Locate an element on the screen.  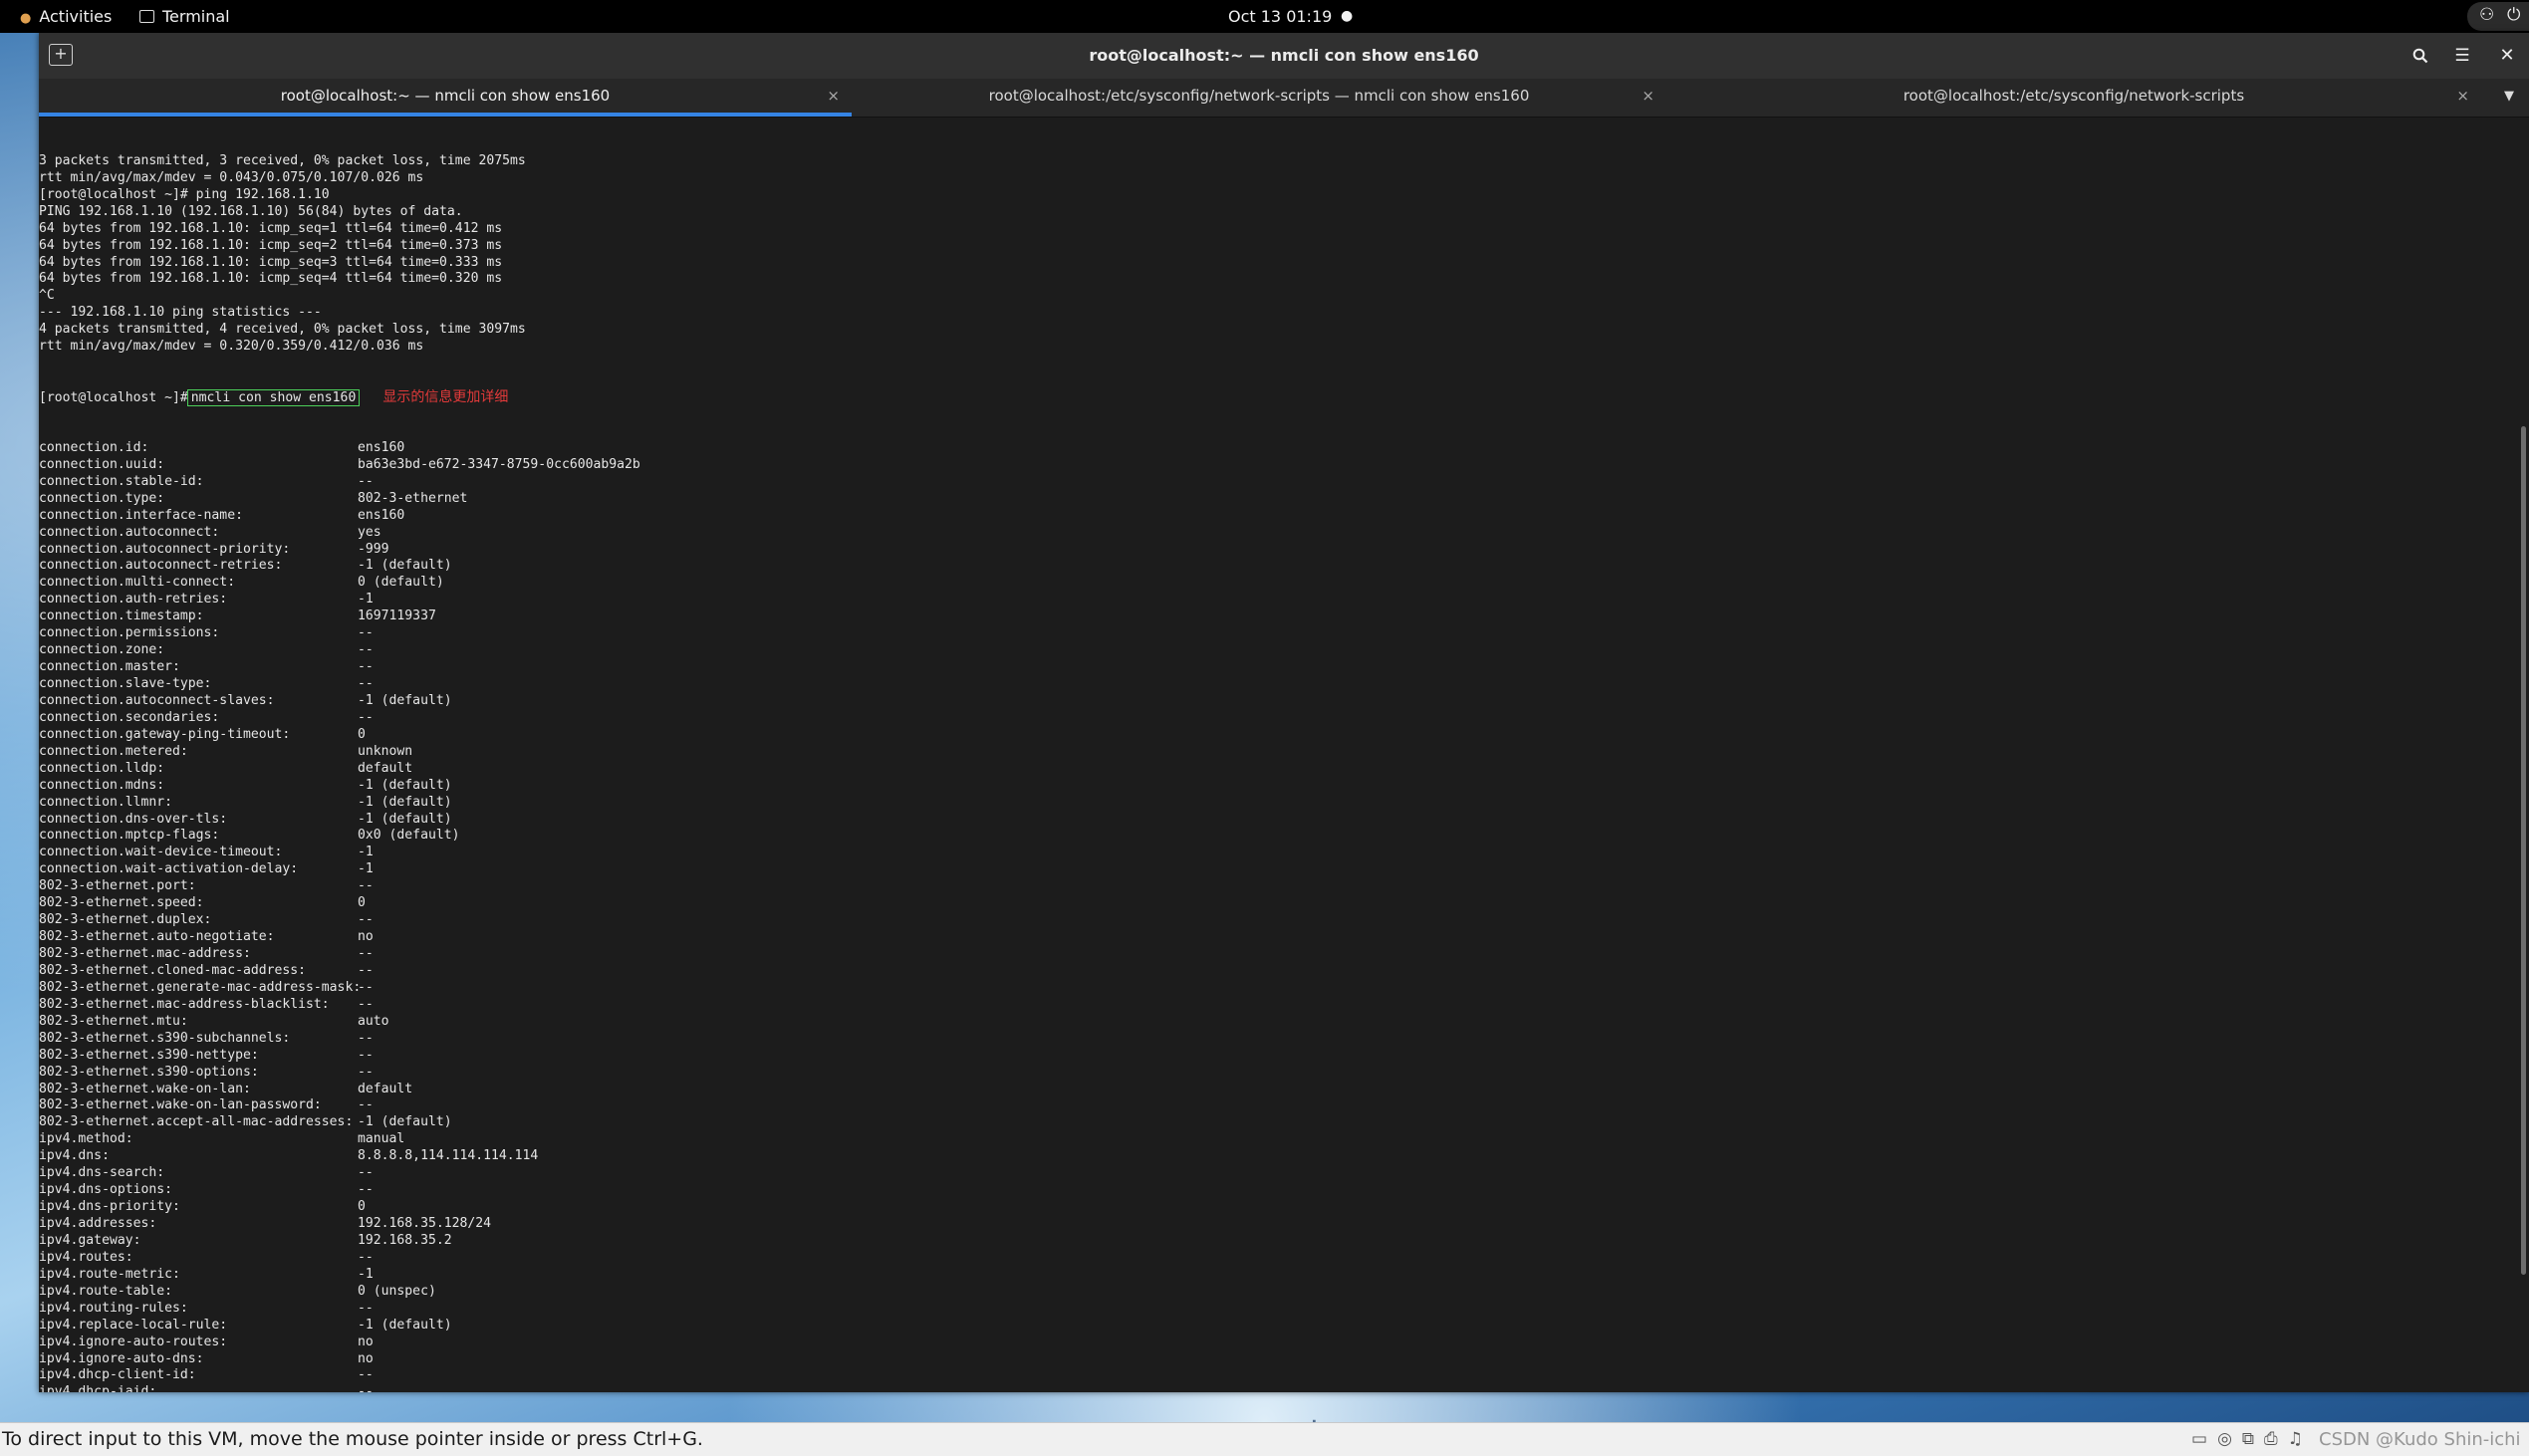
property-key: ipv4.dns-search: is located at coordinates (102, 1173).